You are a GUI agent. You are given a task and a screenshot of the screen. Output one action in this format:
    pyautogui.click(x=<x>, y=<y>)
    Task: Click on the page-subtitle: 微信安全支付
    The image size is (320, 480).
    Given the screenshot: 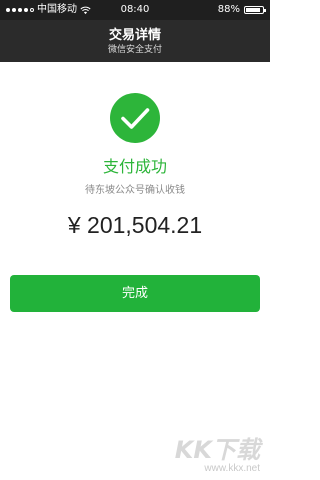 What is the action you would take?
    pyautogui.click(x=134, y=50)
    